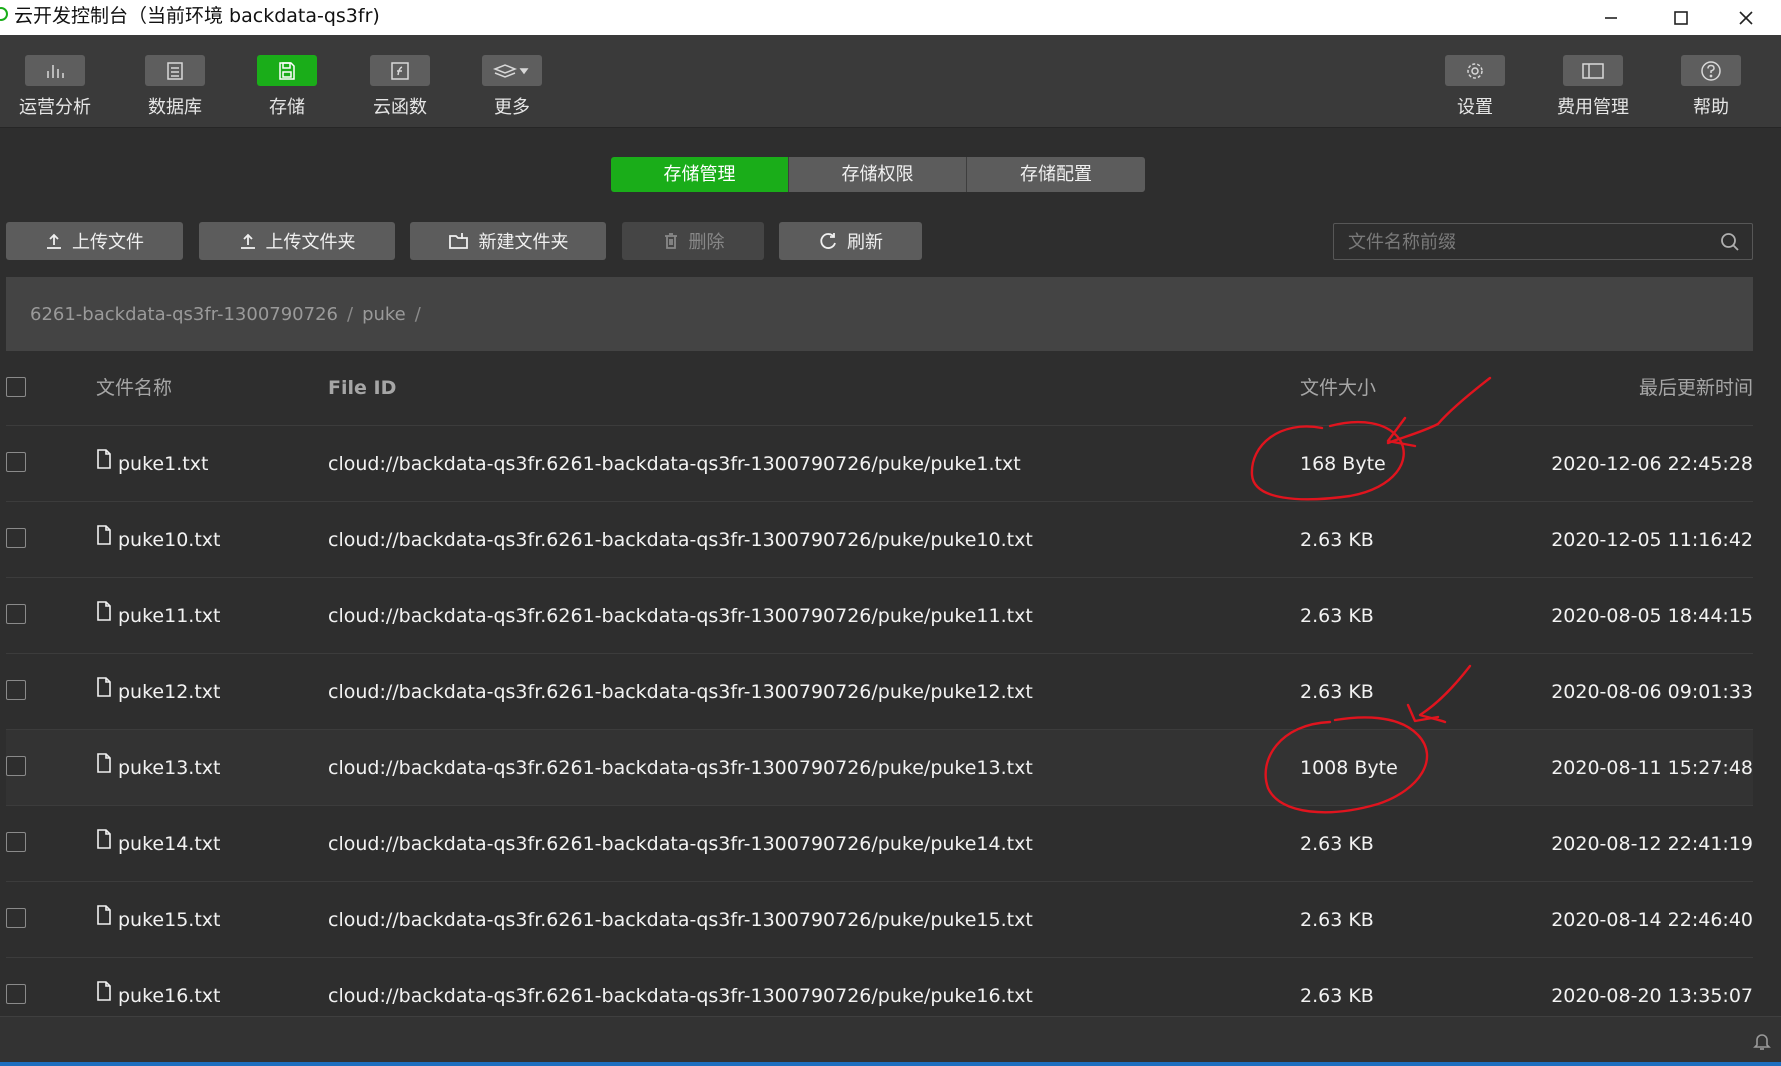 Image resolution: width=1781 pixels, height=1066 pixels. I want to click on updated-time-cell: 2020-12-05 11:16:42, so click(1652, 540).